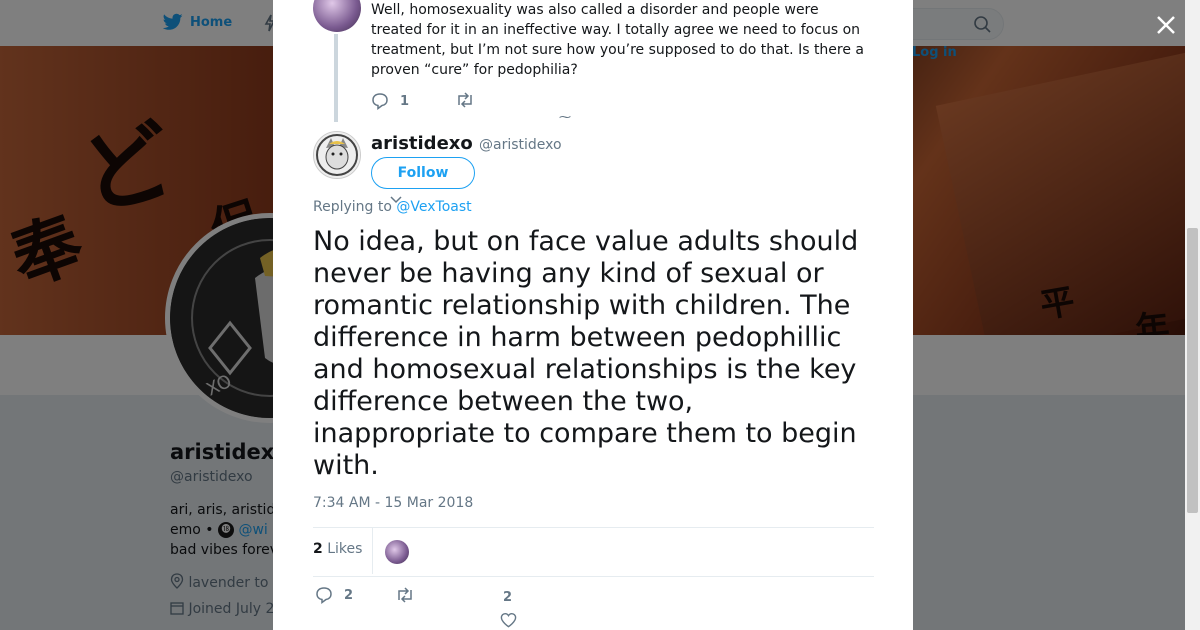  I want to click on replying-to: Replying to @VexToast, so click(392, 207).